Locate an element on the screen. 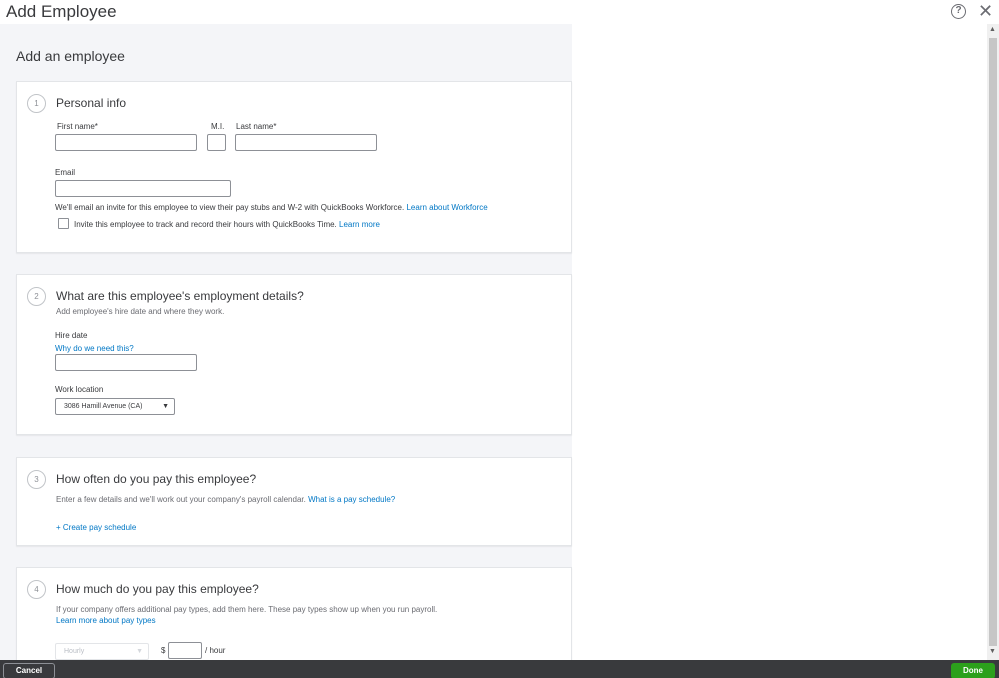 This screenshot has height=678, width=999. middle-initial-label: M.I. is located at coordinates (218, 126).